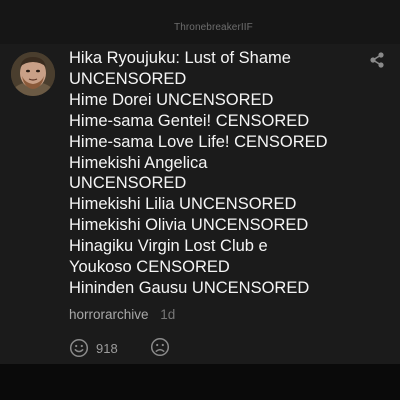 This screenshot has height=400, width=400. What do you see at coordinates (213, 27) in the screenshot?
I see `previous-comment-username: ThronebreakerIIF` at bounding box center [213, 27].